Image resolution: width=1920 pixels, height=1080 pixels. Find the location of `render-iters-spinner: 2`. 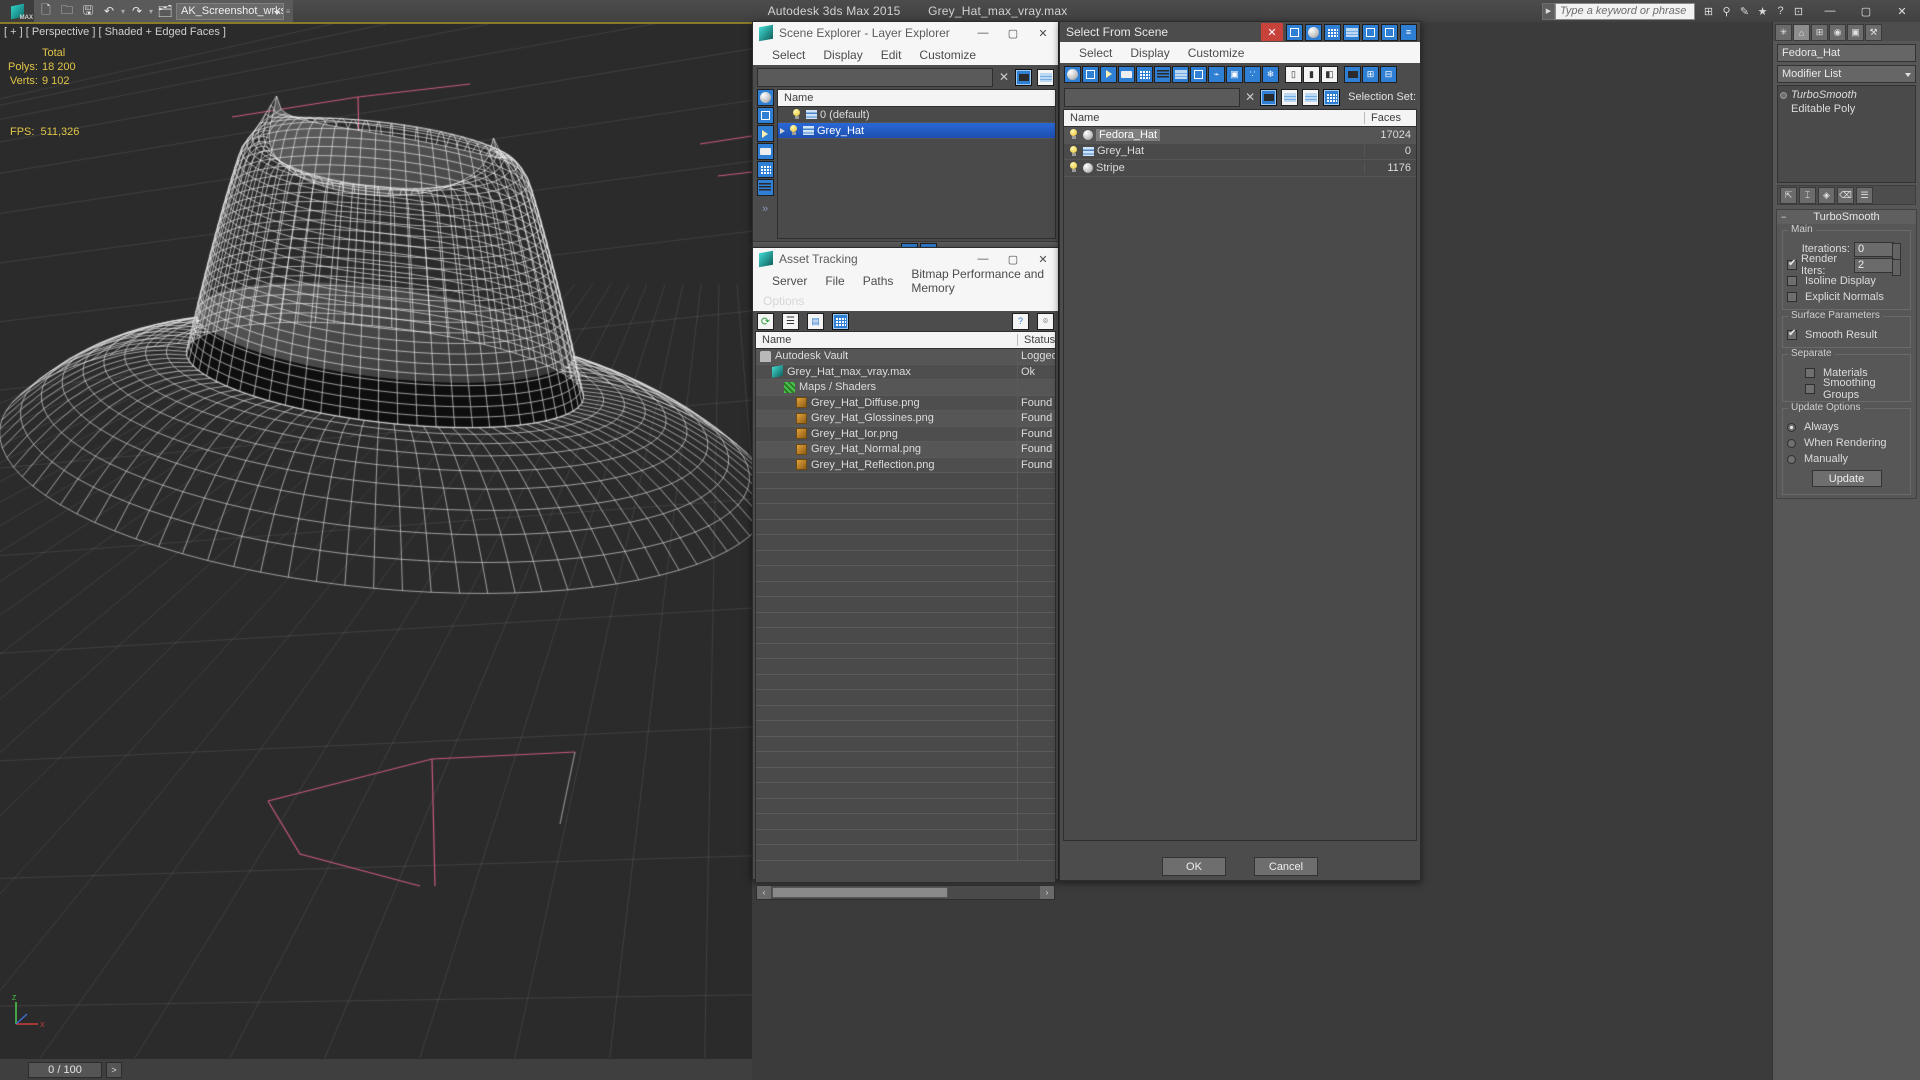

render-iters-spinner: 2 is located at coordinates (1877, 266).